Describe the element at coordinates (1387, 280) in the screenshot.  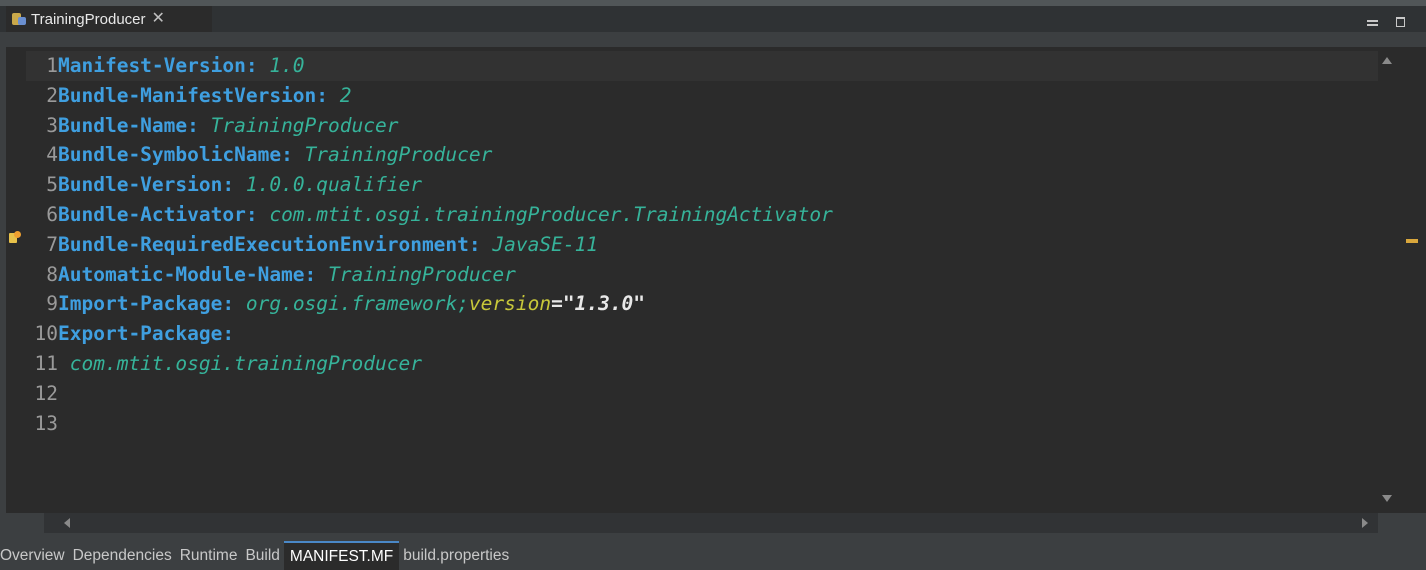
I see `vertical-scrollbar` at that location.